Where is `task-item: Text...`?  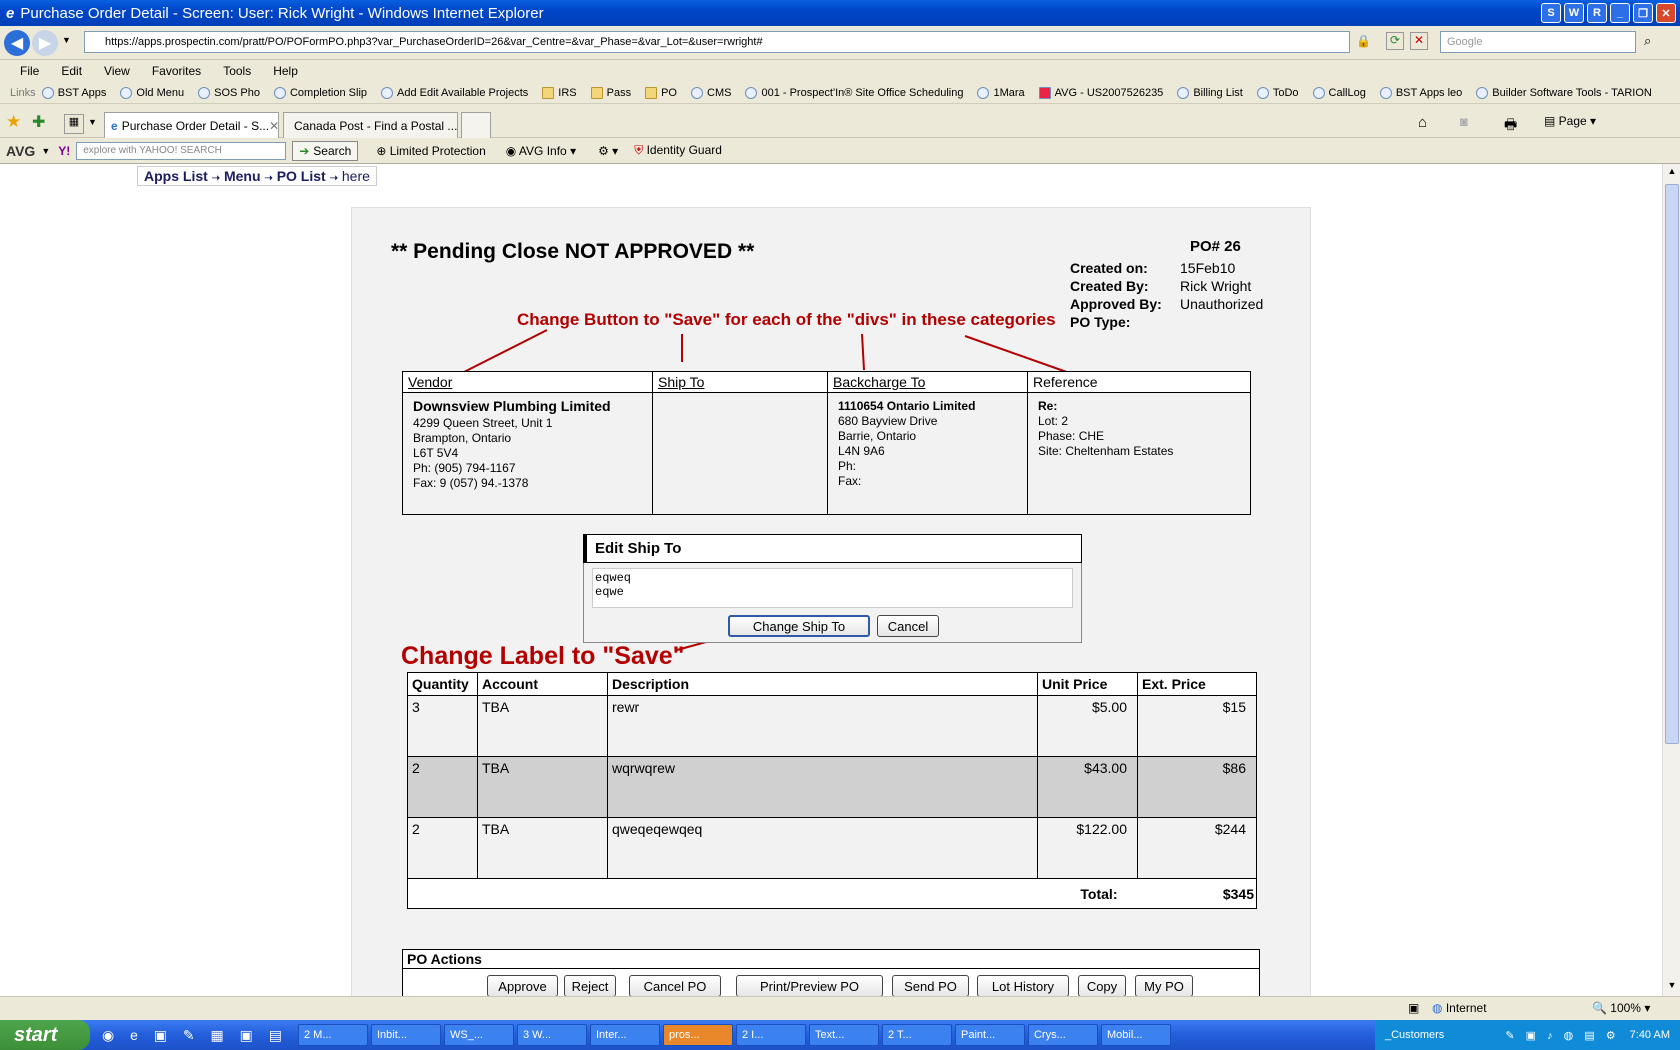
task-item: Text... is located at coordinates (843, 1035).